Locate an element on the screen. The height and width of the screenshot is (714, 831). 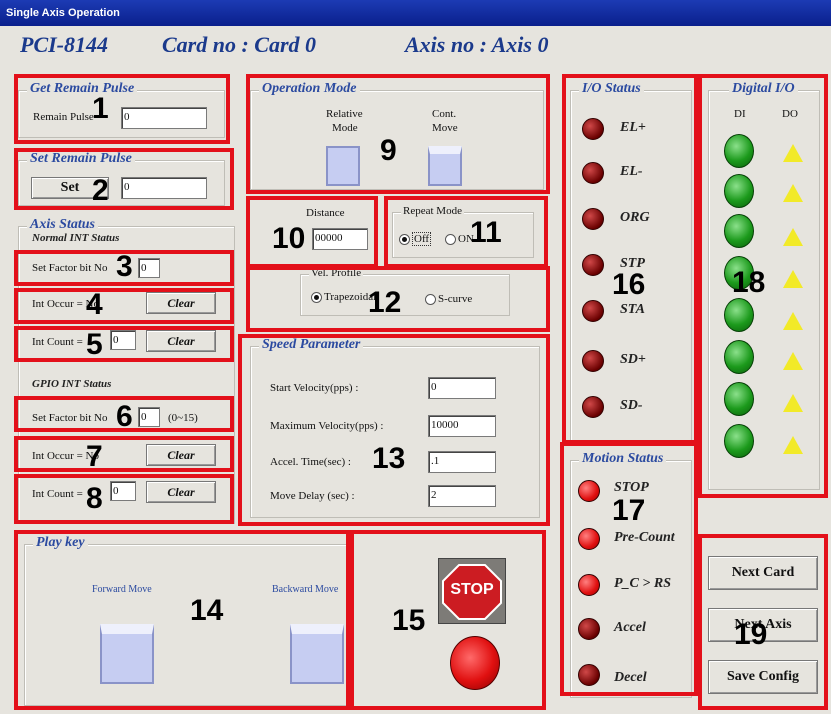
di-6-led-icon is located at coordinates (739, 399).